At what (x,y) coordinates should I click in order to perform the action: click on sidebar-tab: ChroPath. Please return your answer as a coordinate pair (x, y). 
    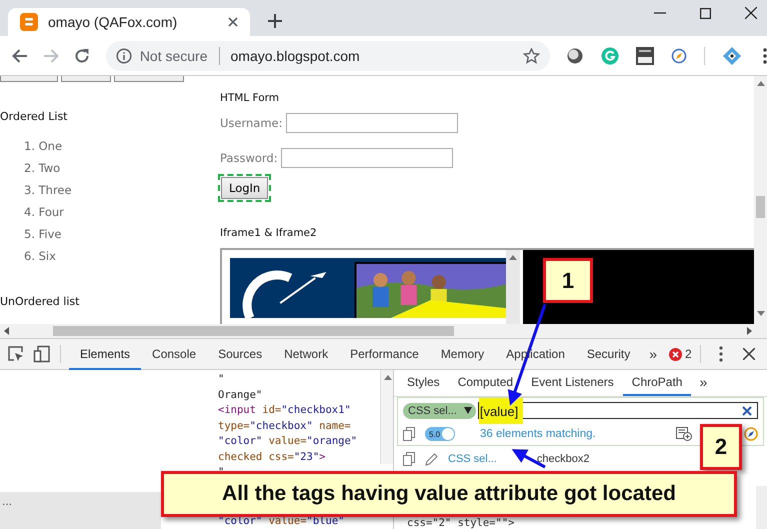
    Looking at the image, I should click on (657, 383).